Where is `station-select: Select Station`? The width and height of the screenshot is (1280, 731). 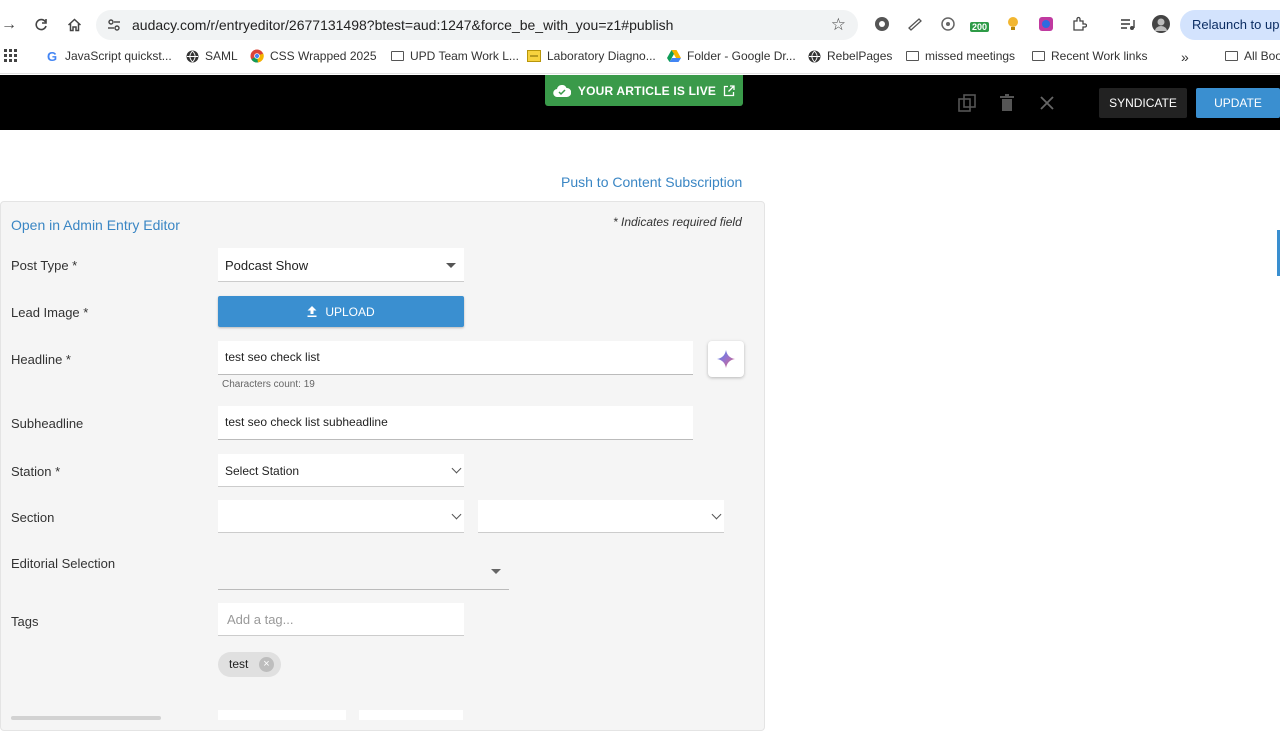
station-select: Select Station is located at coordinates (341, 470).